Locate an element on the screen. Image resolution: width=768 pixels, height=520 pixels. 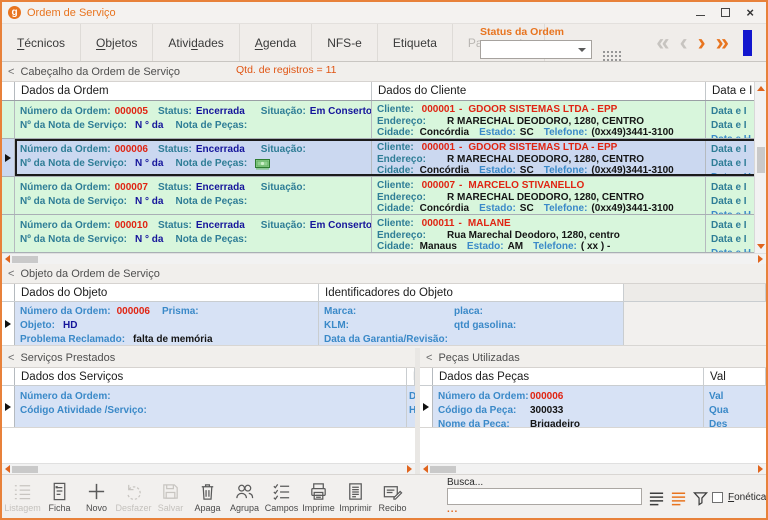
scroll-down-icon is located at coordinates (760, 246).